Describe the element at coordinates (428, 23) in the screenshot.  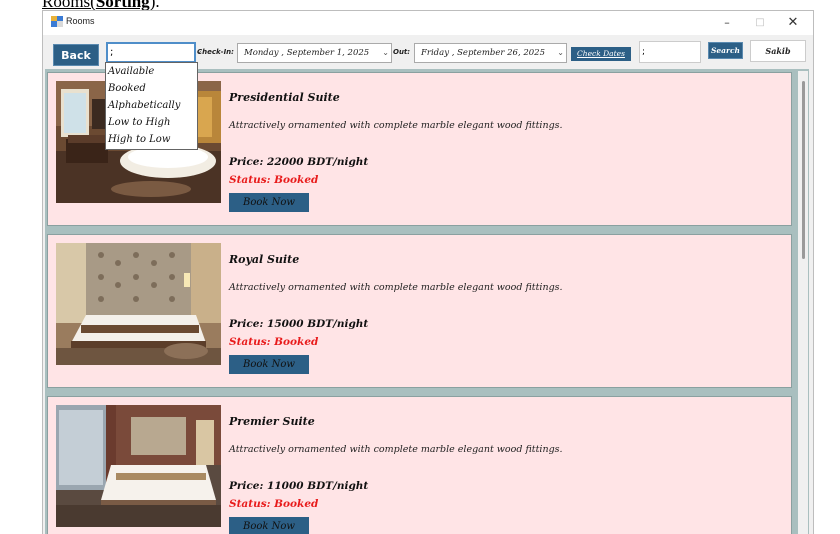
I see `title-bar: Rooms – □ ✕` at that location.